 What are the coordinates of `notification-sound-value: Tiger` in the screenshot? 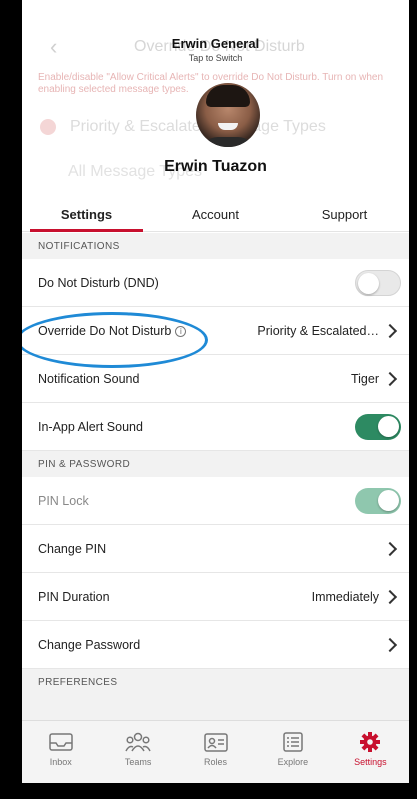 It's located at (364, 378).